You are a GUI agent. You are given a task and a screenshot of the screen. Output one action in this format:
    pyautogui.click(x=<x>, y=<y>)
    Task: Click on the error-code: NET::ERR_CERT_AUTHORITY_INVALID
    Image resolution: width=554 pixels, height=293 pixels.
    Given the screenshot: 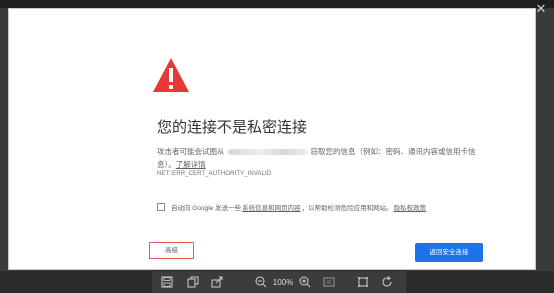 What is the action you would take?
    pyautogui.click(x=214, y=174)
    